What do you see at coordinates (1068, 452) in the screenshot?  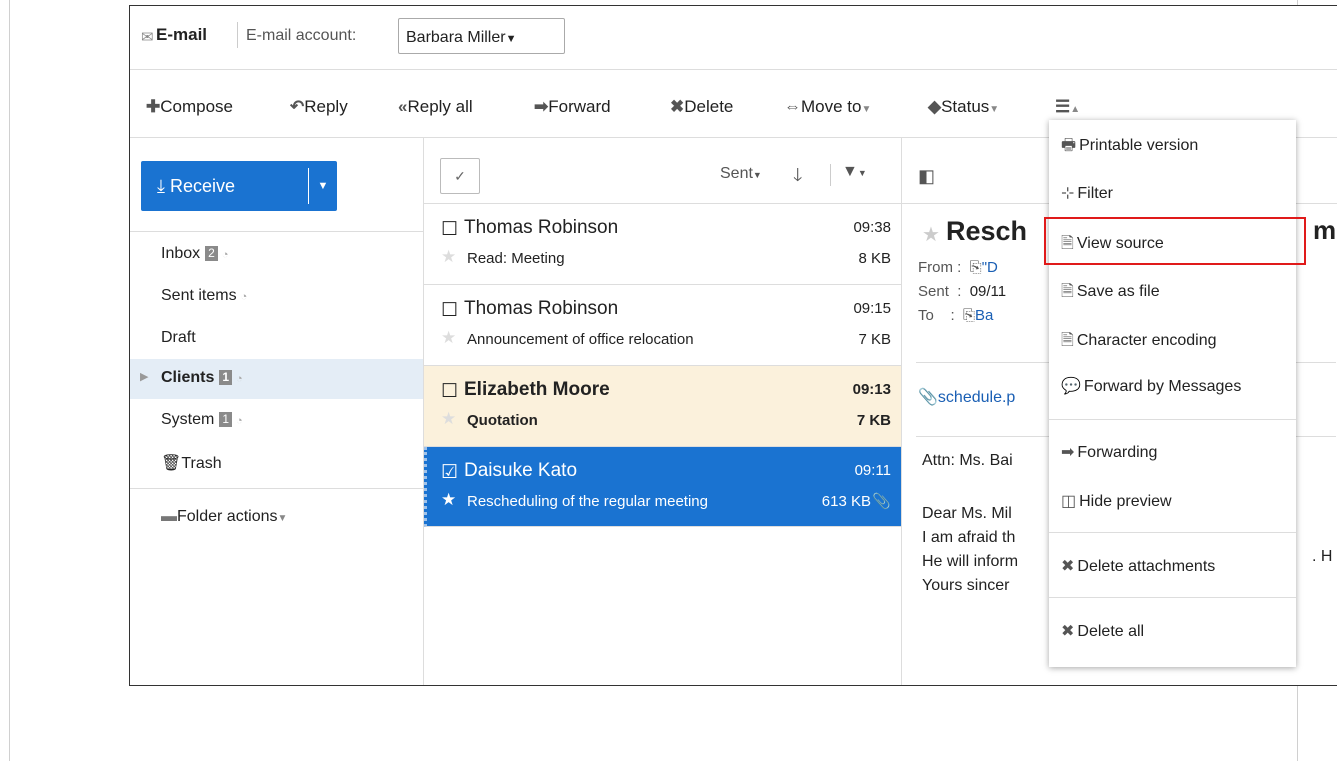 I see `forward-arrow-icon: ➡` at bounding box center [1068, 452].